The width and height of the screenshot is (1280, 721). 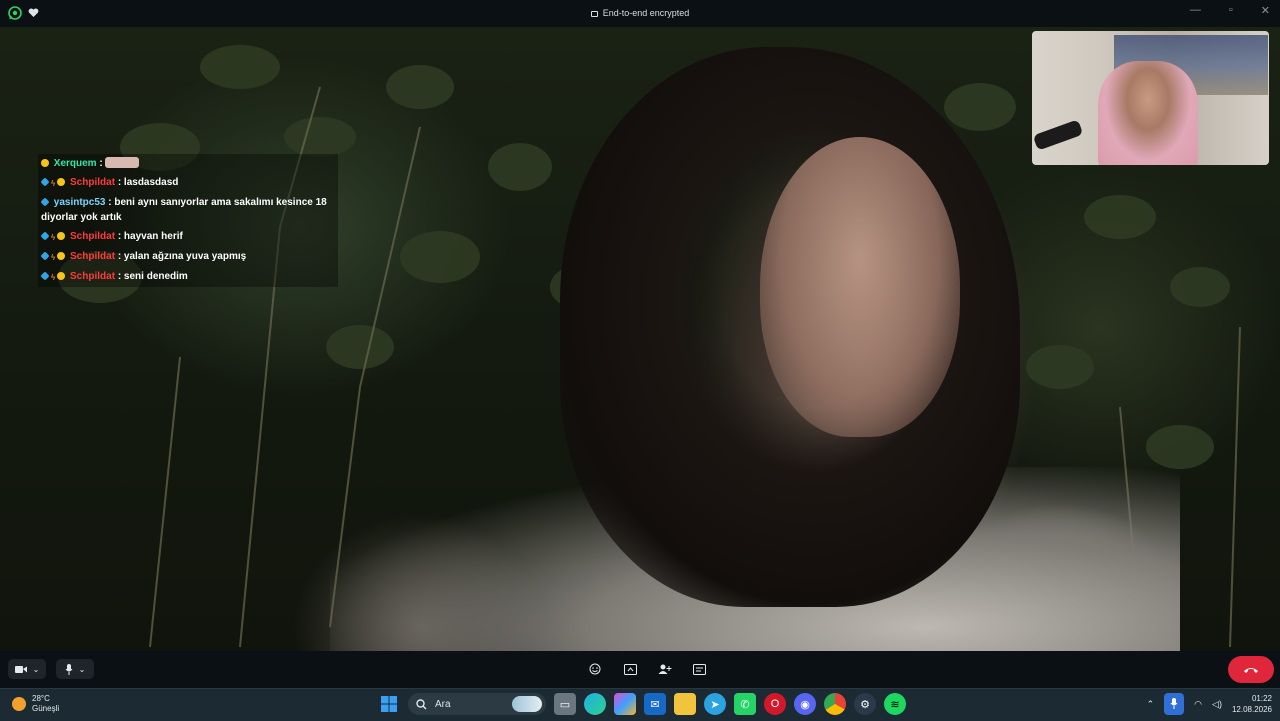 I want to click on weather-condition: Güneşli, so click(x=46, y=708).